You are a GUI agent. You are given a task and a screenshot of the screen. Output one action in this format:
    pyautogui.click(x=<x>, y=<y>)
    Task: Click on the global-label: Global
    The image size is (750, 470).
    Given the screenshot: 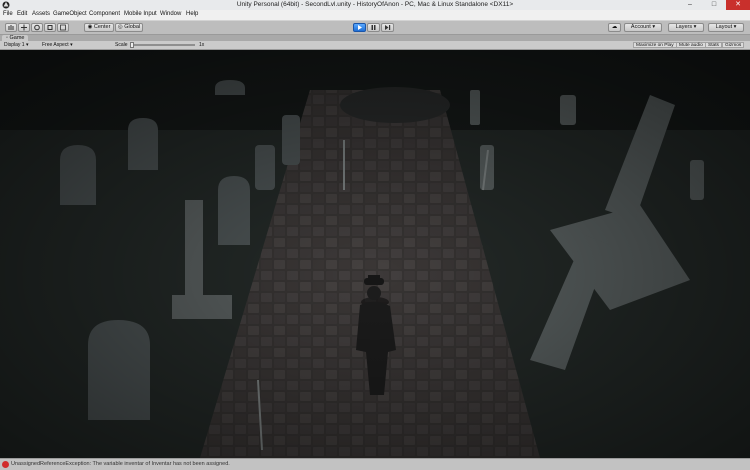 What is the action you would take?
    pyautogui.click(x=132, y=27)
    